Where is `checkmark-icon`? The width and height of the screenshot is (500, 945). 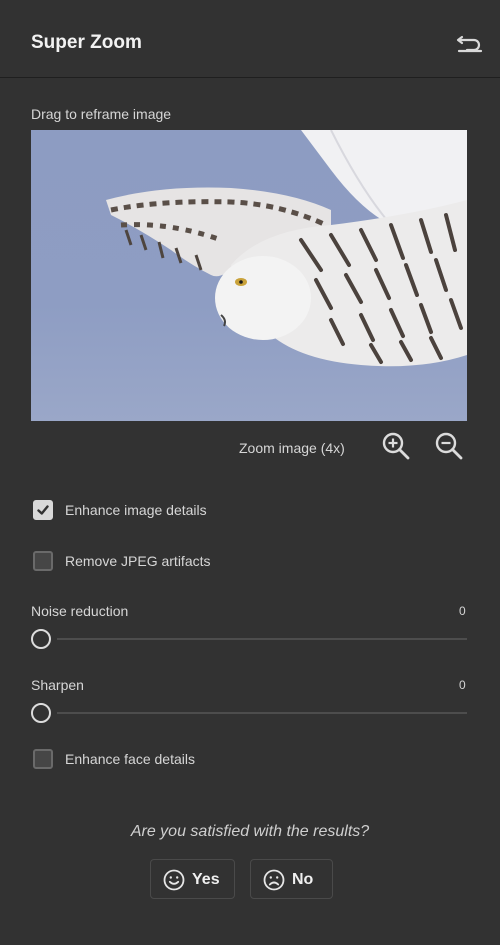 checkmark-icon is located at coordinates (43, 510).